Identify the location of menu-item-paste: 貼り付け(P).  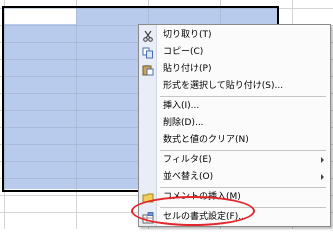
(234, 69).